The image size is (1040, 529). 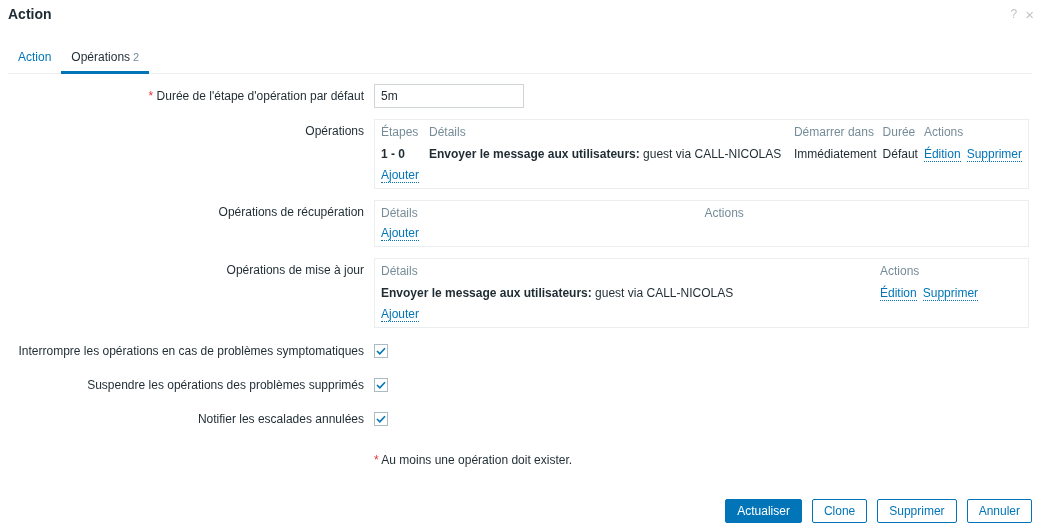 I want to click on tab: Action, so click(x=35, y=59).